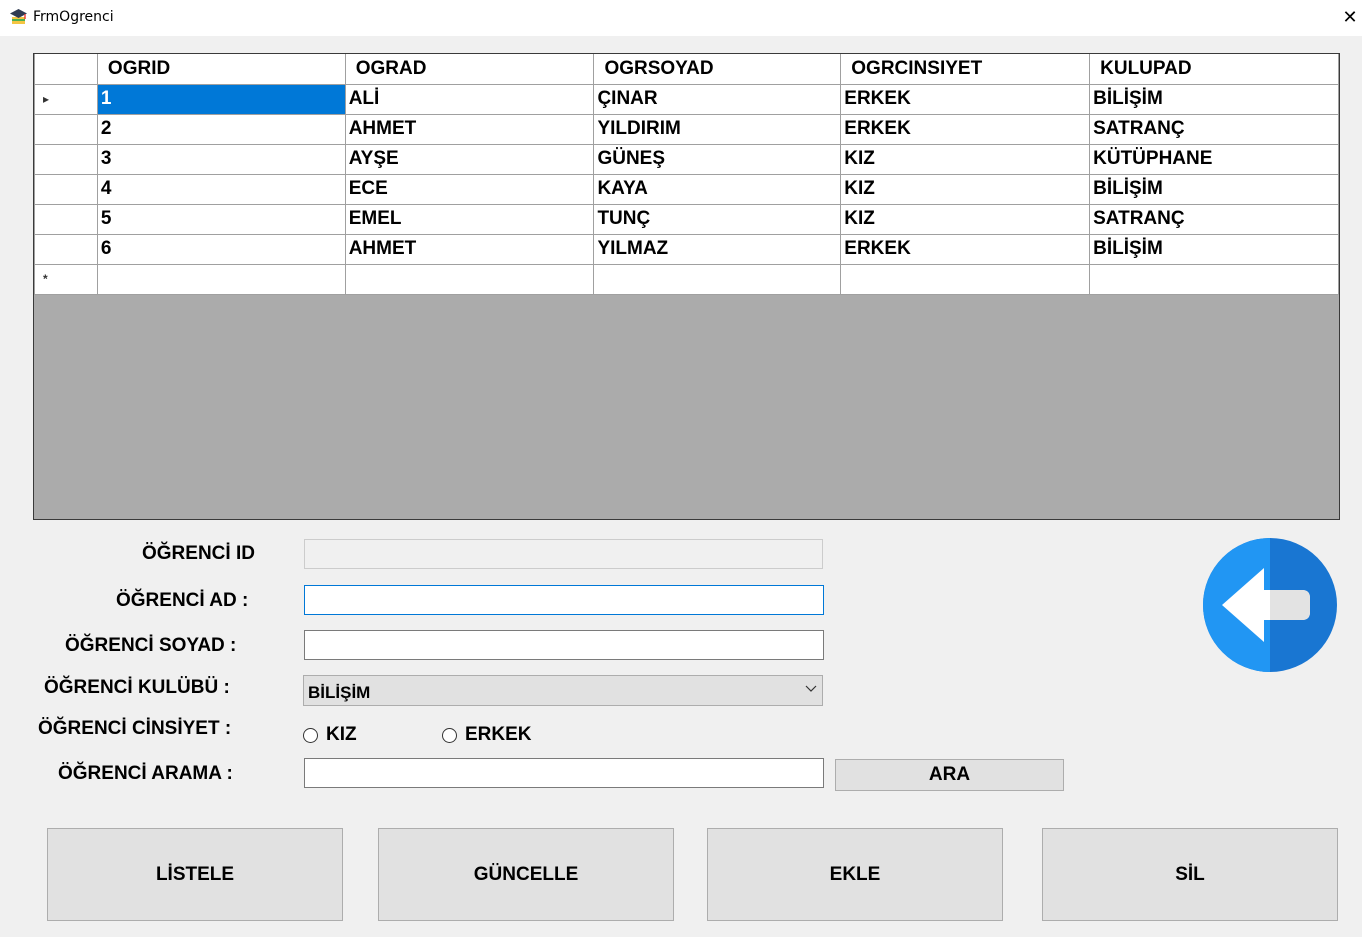 The height and width of the screenshot is (937, 1362). What do you see at coordinates (221, 249) in the screenshot?
I see `table-cell: 6` at bounding box center [221, 249].